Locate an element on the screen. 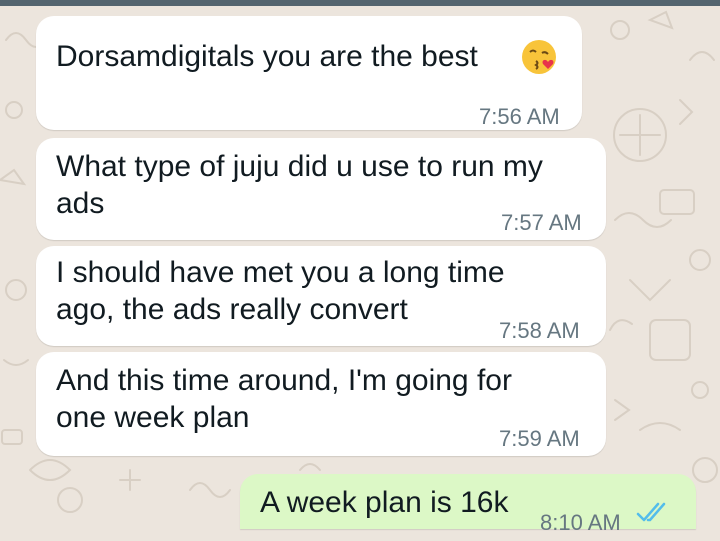 The width and height of the screenshot is (720, 541). message-text: Dorsamdigitals you are the best is located at coordinates (267, 56).